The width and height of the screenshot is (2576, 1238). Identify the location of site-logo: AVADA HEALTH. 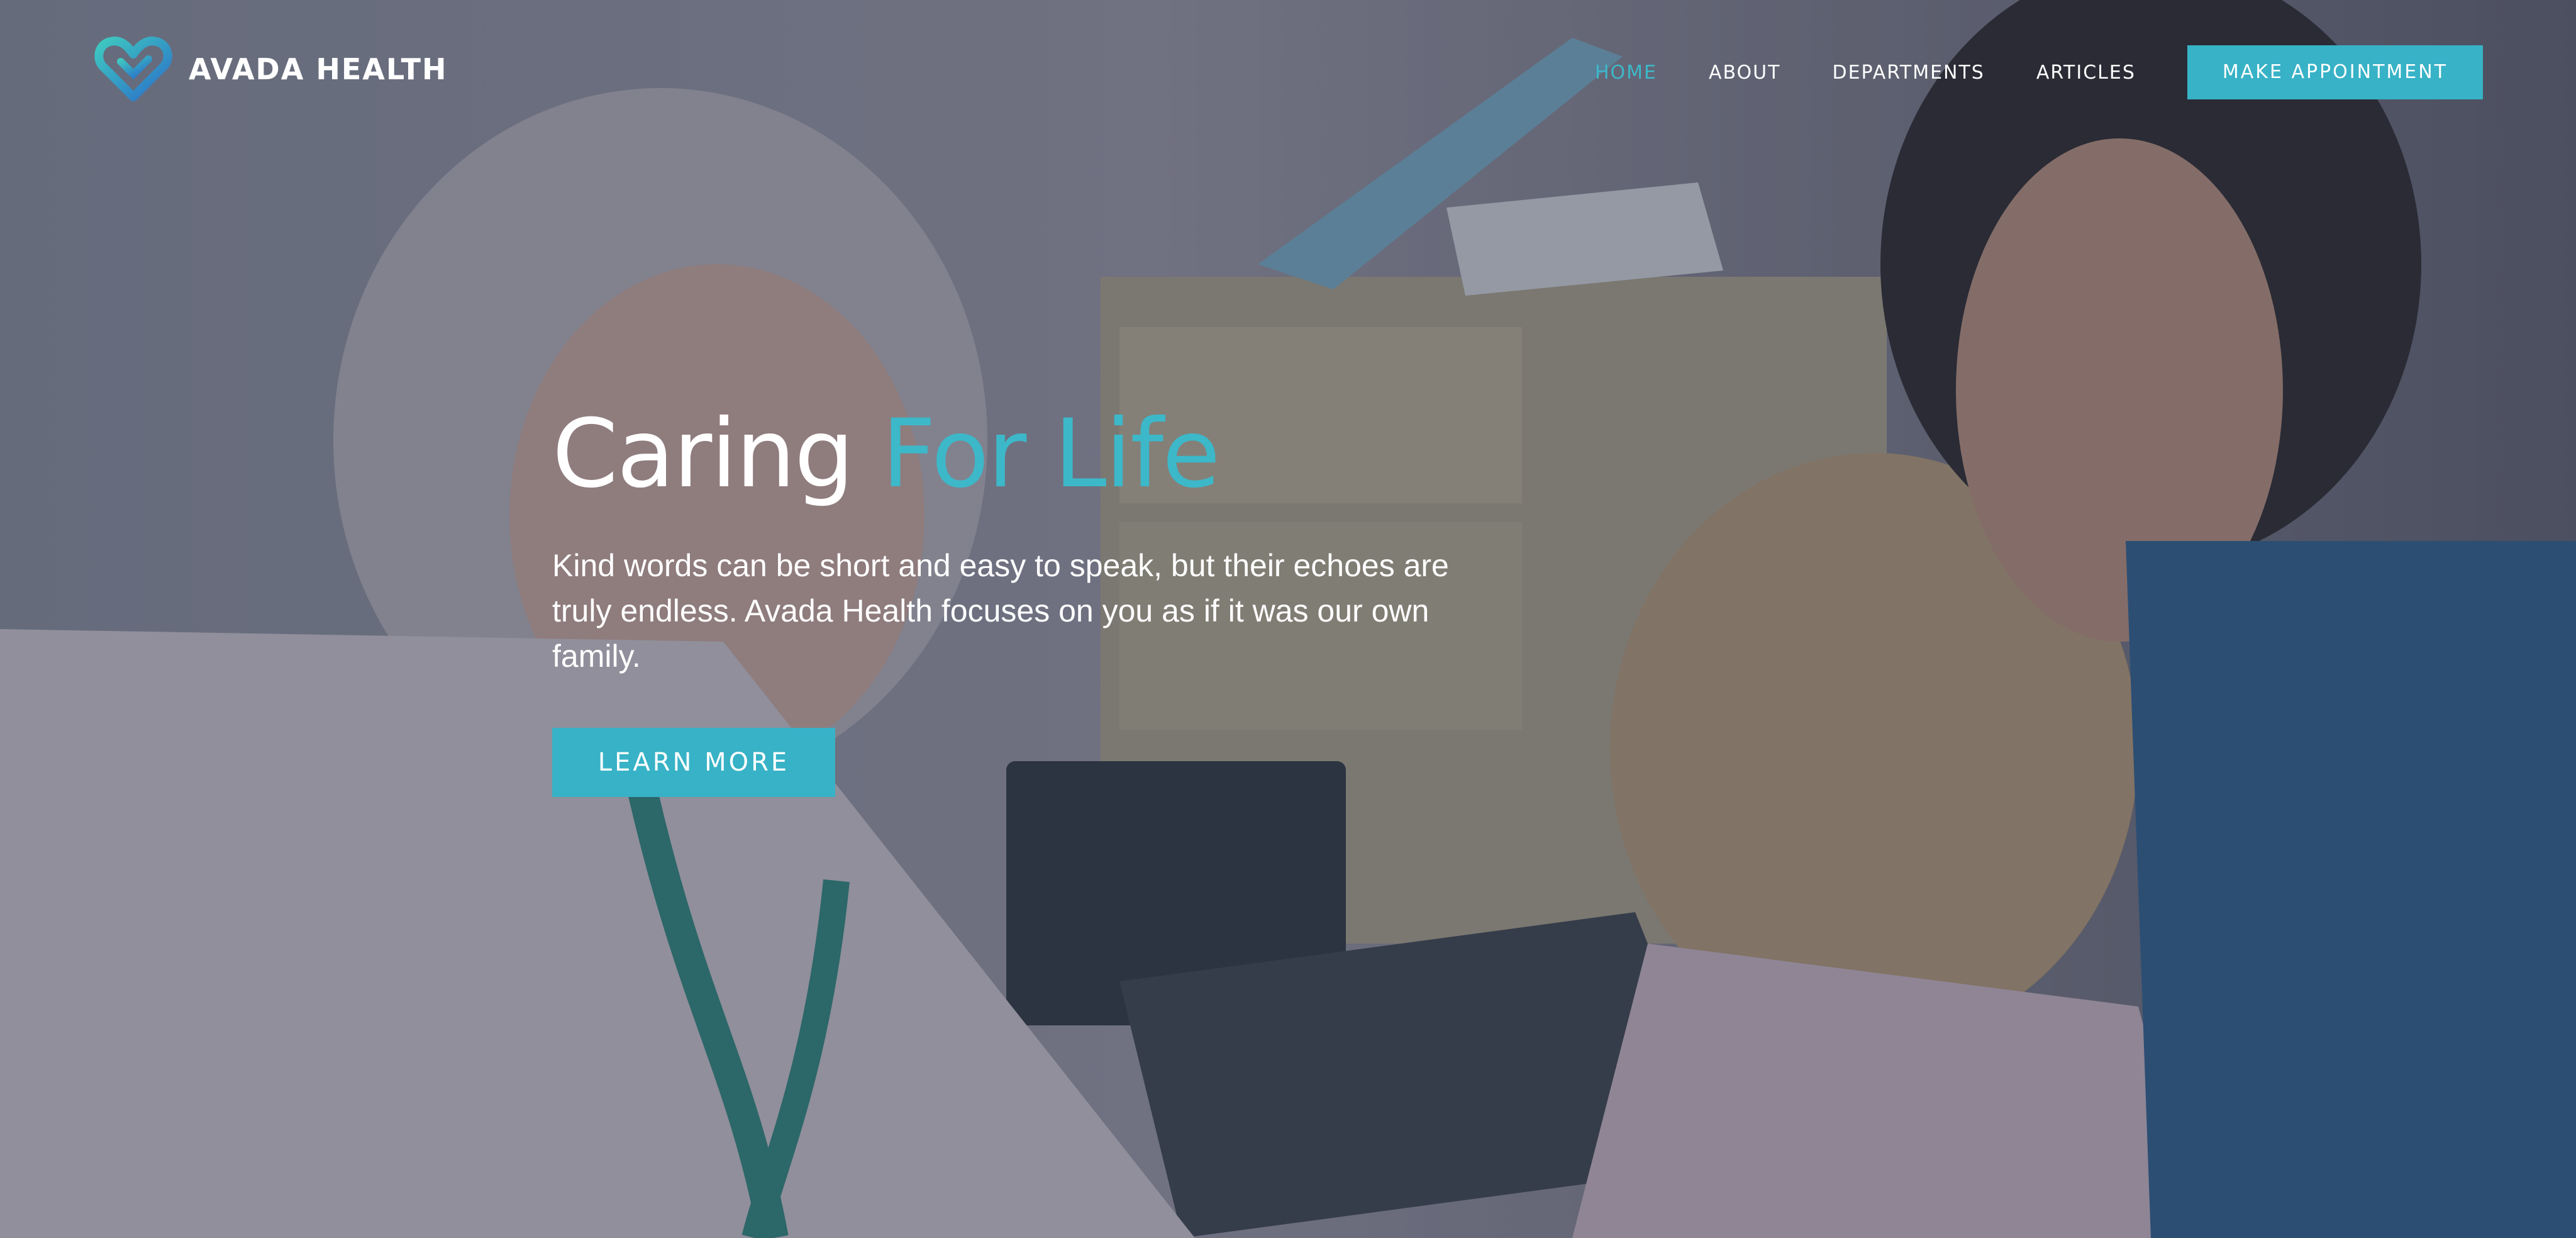
(270, 69).